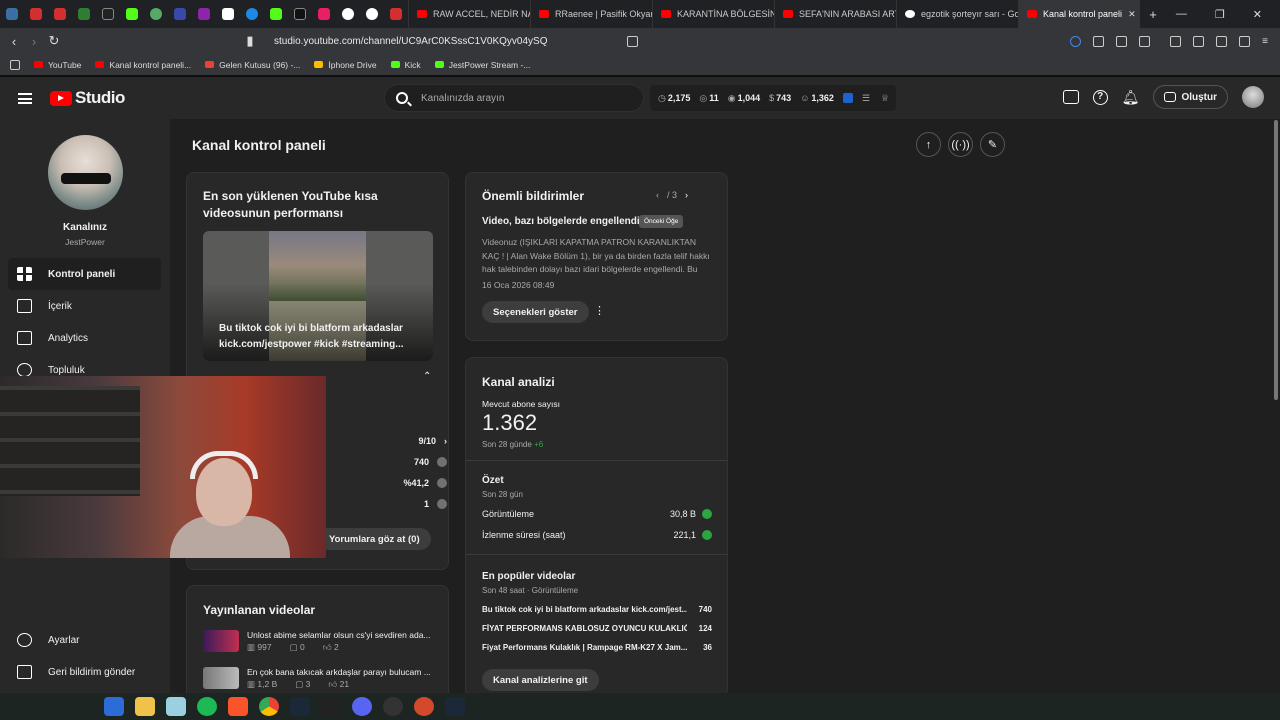 The width and height of the screenshot is (1280, 720). Describe the element at coordinates (84, 640) in the screenshot. I see `sidebar-item-settings: Ayarlar` at that location.